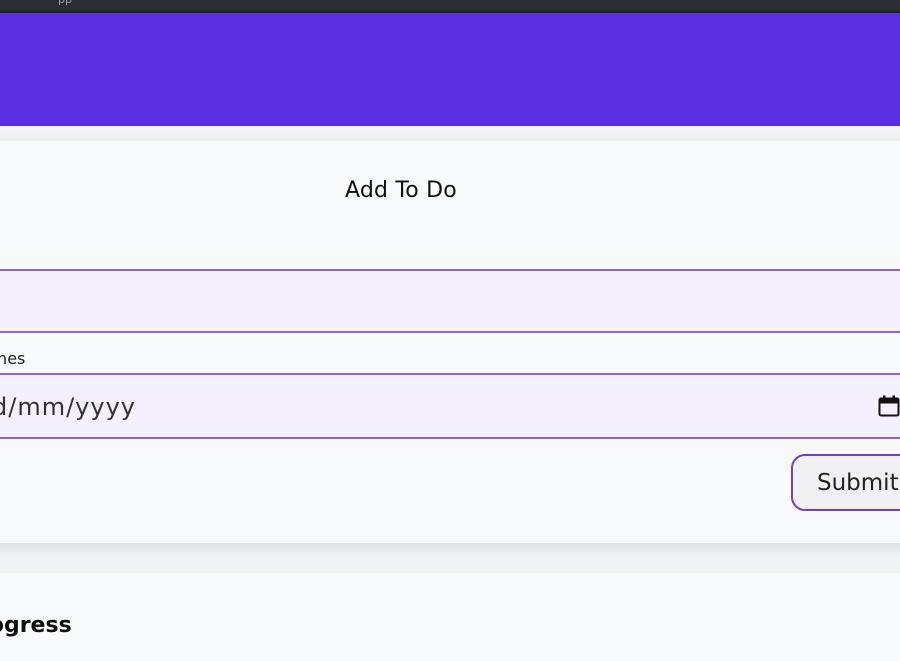 The width and height of the screenshot is (900, 661). What do you see at coordinates (450, 617) in the screenshot?
I see `in-progress-card: rogress` at bounding box center [450, 617].